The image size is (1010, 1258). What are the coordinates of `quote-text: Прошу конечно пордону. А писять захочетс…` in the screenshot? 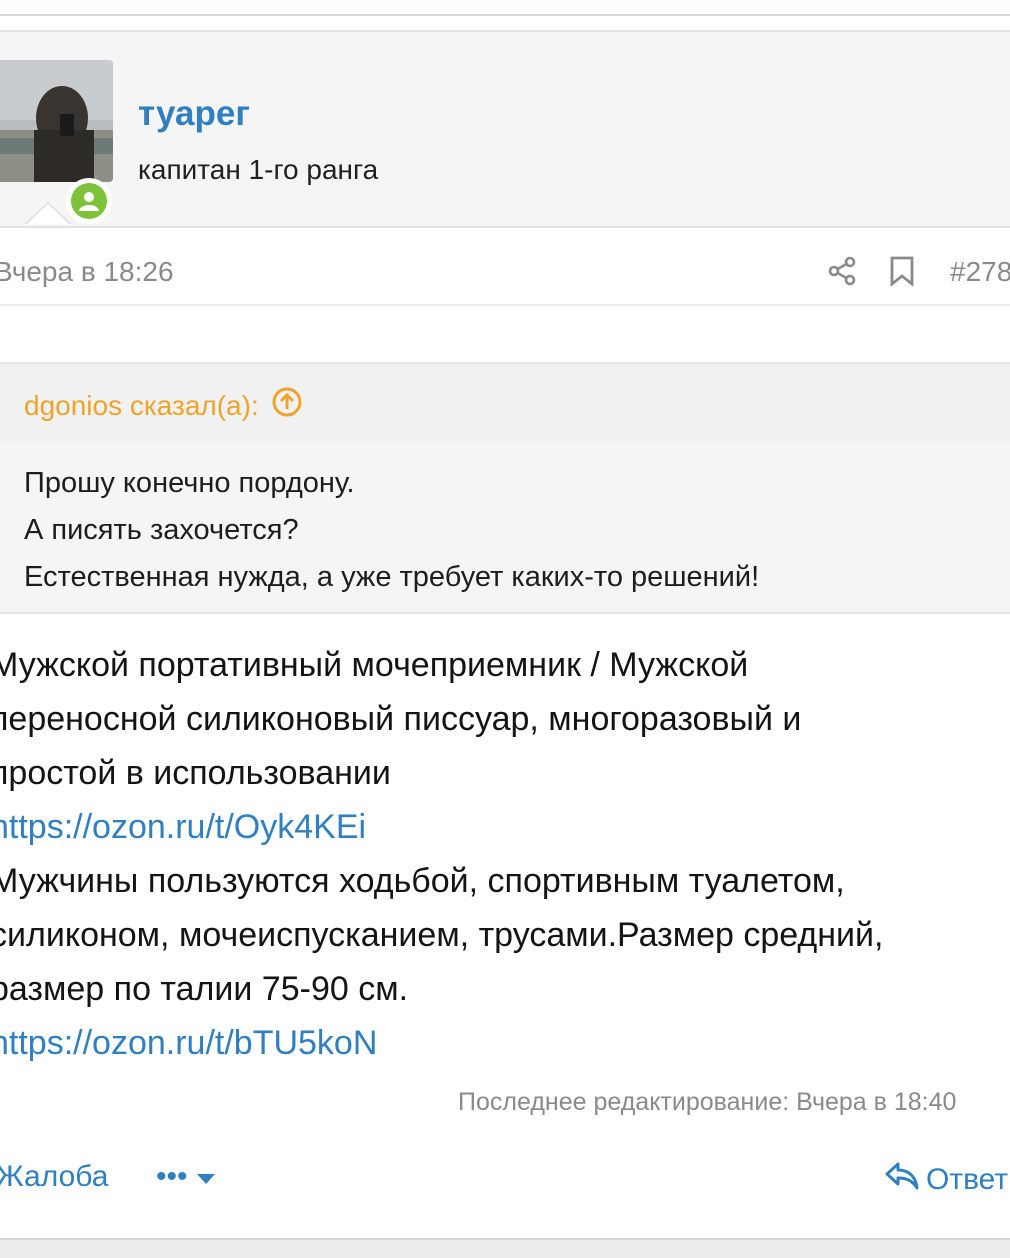 It's located at (391, 530).